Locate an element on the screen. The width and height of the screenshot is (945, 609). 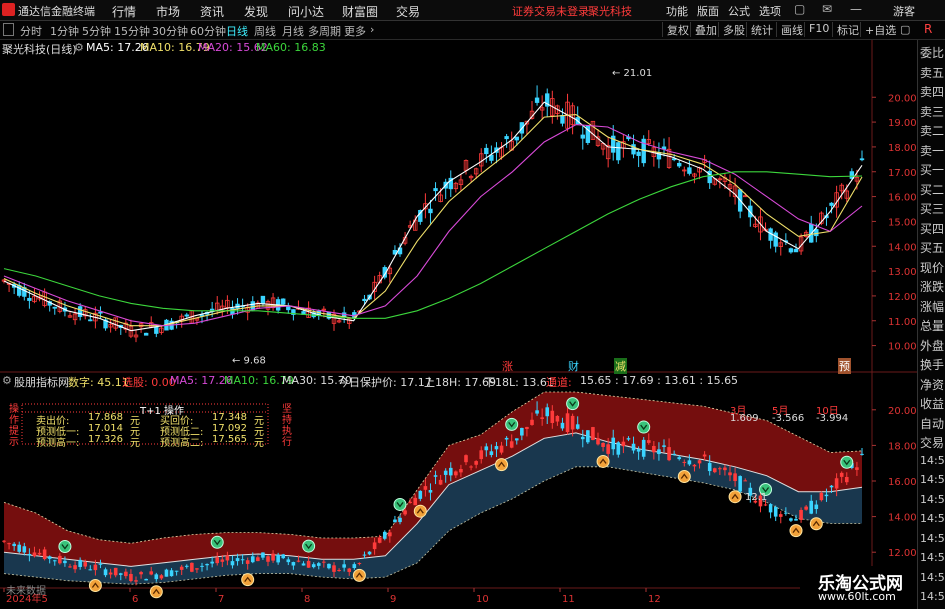
sidebar-item-0: 委比 is located at coordinates (932, 52).